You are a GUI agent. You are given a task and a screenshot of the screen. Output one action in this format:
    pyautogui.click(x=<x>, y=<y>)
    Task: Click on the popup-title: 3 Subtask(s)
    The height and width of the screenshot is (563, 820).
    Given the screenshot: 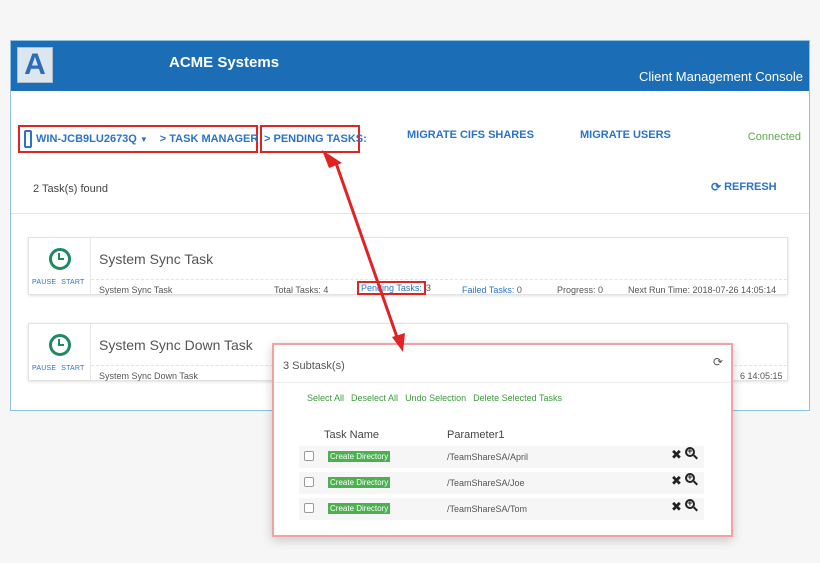 What is the action you would take?
    pyautogui.click(x=314, y=366)
    